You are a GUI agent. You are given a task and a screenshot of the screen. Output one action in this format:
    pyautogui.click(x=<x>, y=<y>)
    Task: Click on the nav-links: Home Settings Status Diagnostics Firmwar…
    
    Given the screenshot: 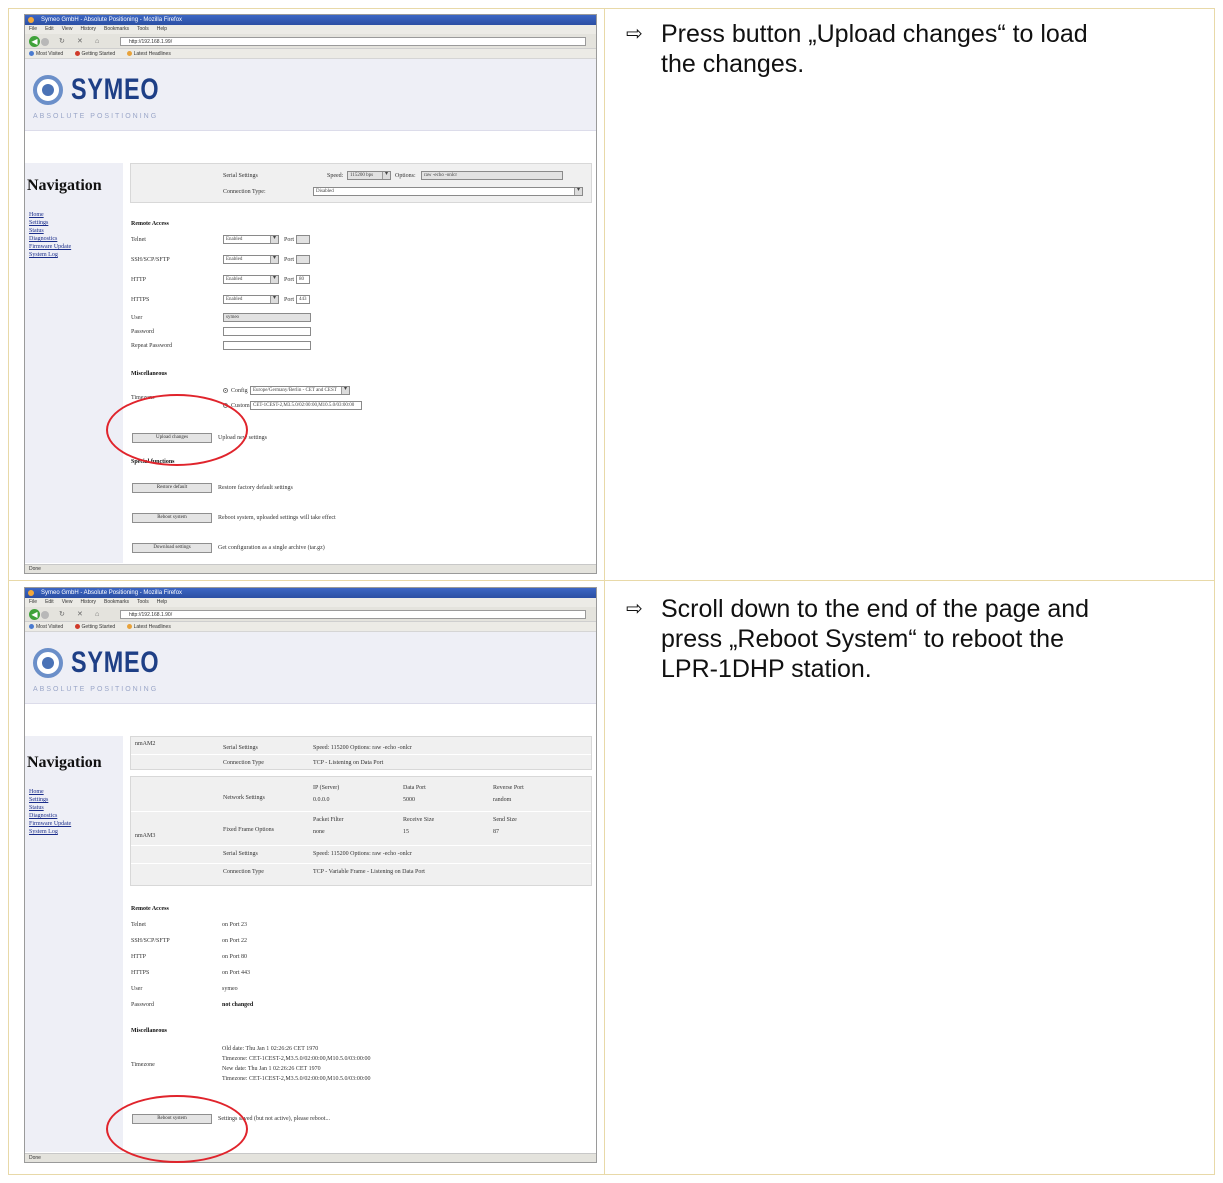 What is the action you would take?
    pyautogui.click(x=50, y=812)
    